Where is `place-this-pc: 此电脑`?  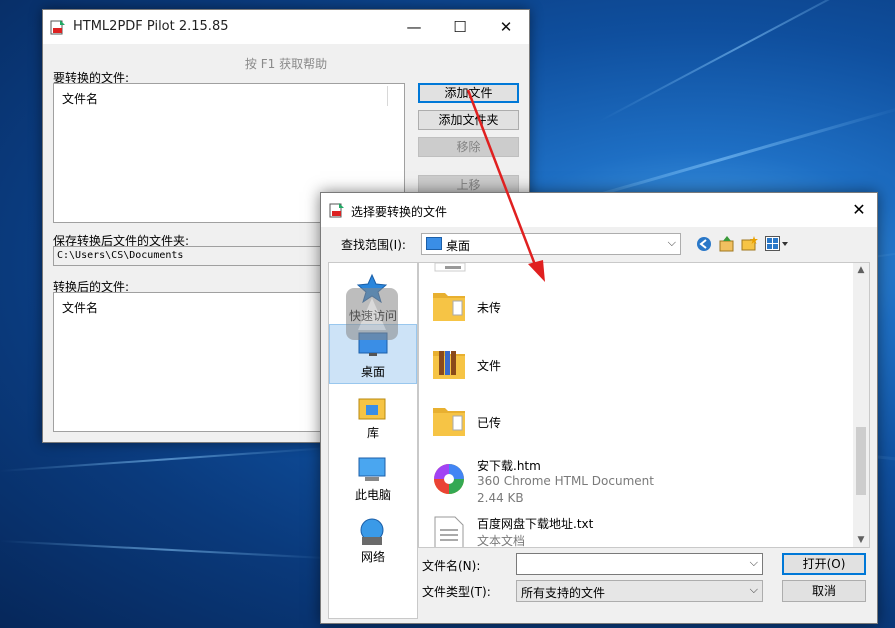
place-this-pc: 此电脑 is located at coordinates (373, 479).